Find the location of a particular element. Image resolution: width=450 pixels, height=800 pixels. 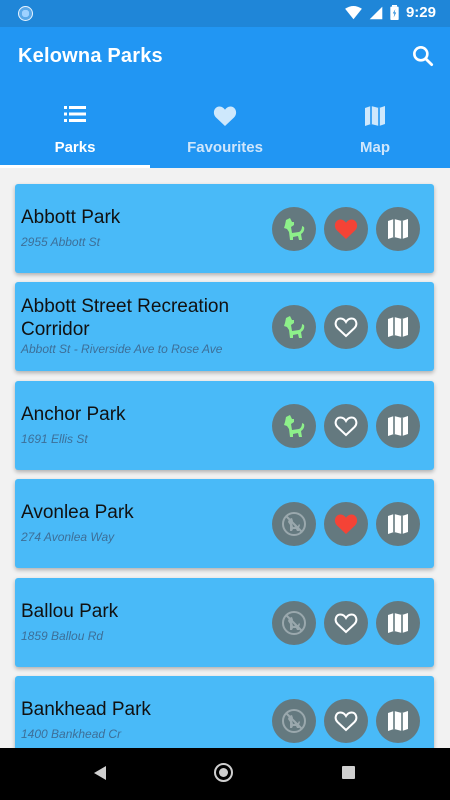

home-icon is located at coordinates (223, 772).